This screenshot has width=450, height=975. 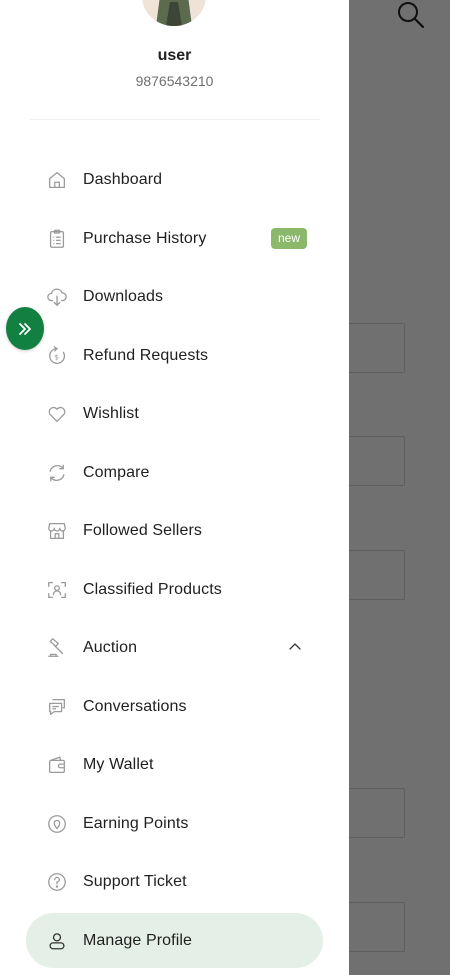 I want to click on refund-icon: $, so click(x=57, y=356).